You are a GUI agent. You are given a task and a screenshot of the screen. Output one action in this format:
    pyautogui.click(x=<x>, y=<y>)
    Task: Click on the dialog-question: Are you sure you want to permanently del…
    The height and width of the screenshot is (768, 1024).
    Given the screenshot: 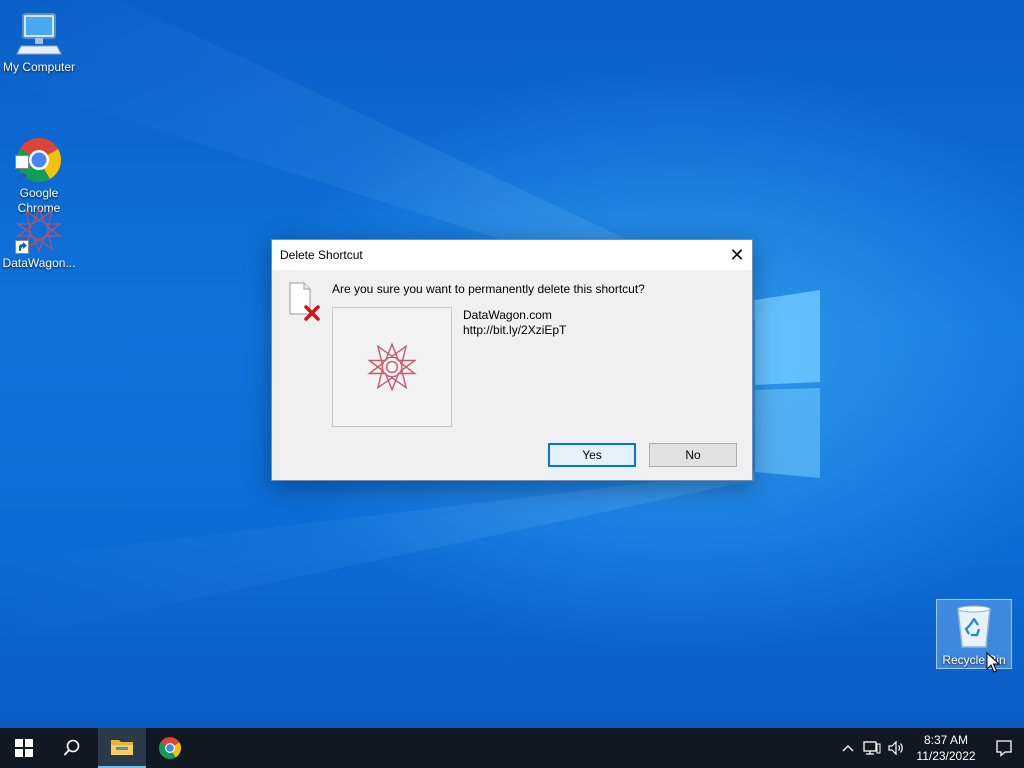 What is the action you would take?
    pyautogui.click(x=488, y=289)
    